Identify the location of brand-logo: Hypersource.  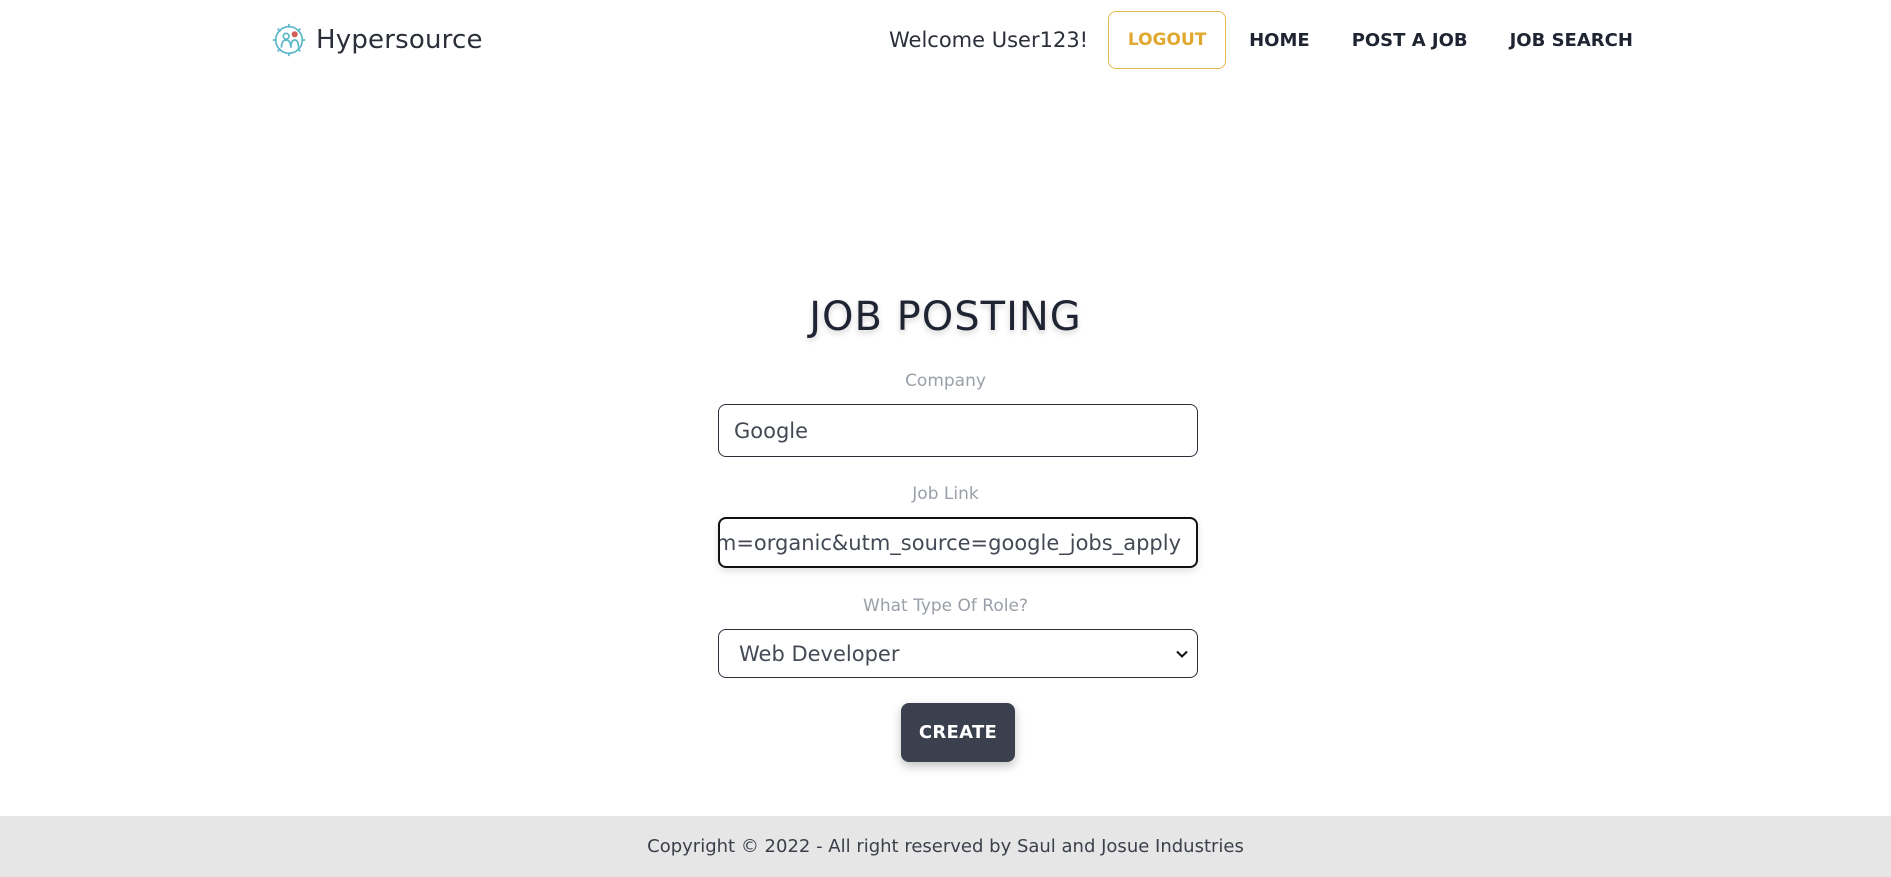
(376, 40).